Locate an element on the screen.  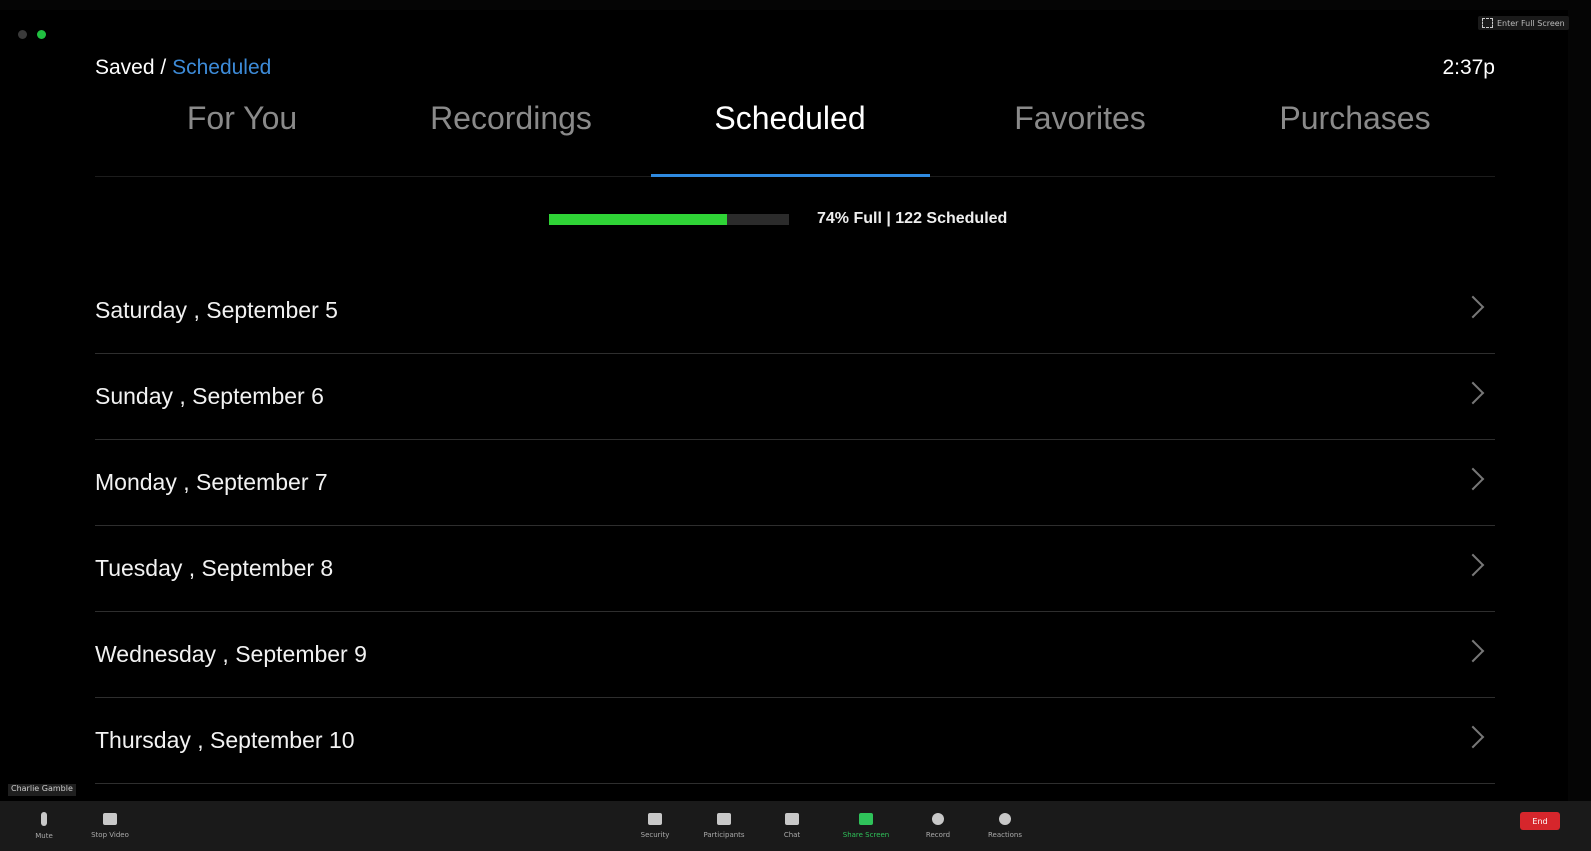
day-label: Saturday , September 5 is located at coordinates (216, 310).